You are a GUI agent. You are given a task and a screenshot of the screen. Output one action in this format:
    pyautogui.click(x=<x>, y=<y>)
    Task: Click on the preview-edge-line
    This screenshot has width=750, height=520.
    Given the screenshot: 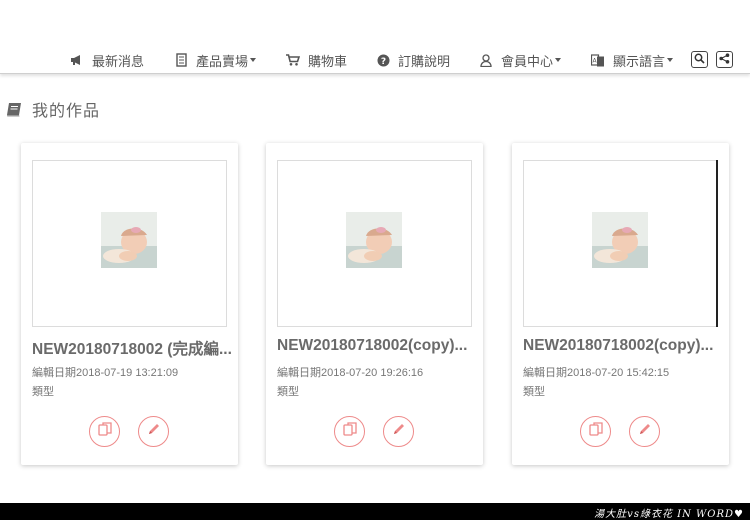 What is the action you would take?
    pyautogui.click(x=717, y=243)
    